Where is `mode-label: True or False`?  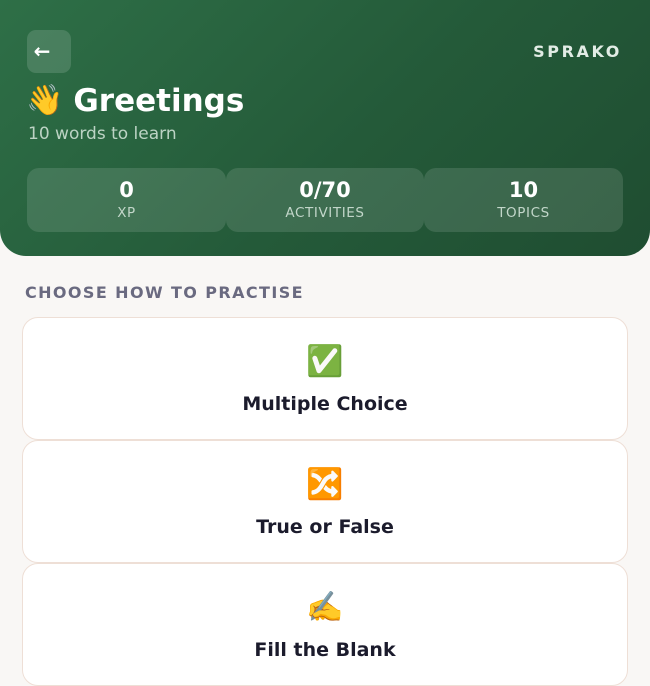 mode-label: True or False is located at coordinates (325, 527).